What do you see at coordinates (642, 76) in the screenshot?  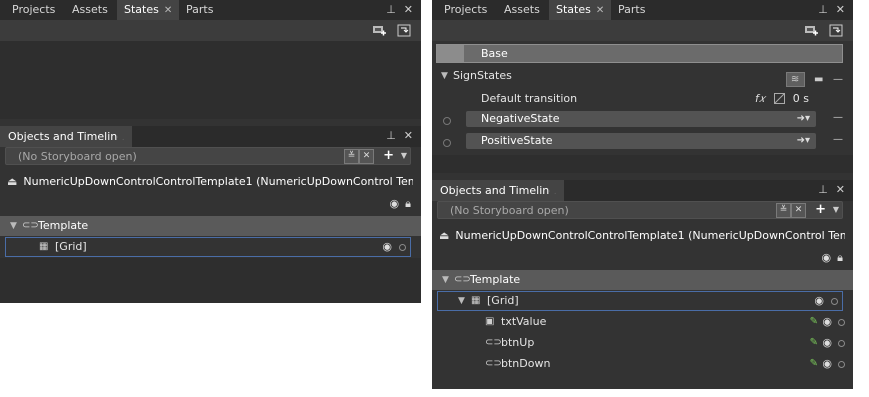 I see `state-group-header: ▼ SignStates ≋ ▬ —` at bounding box center [642, 76].